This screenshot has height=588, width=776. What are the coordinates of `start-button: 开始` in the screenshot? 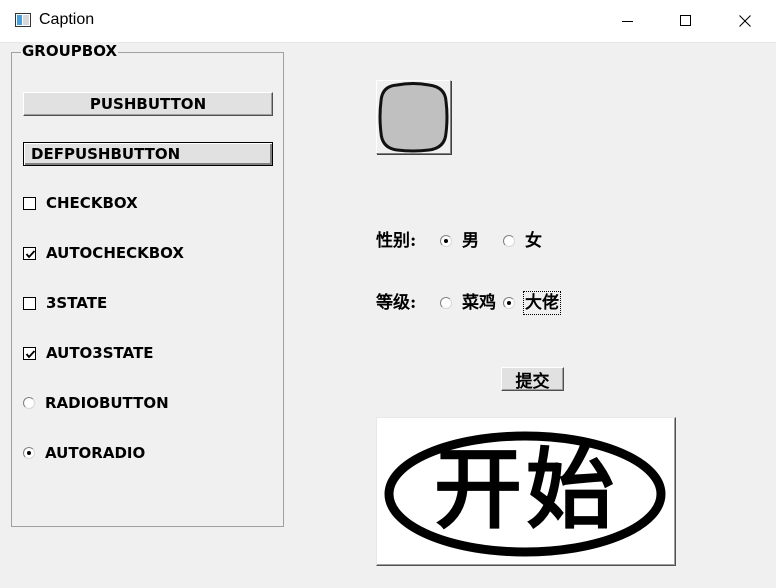 It's located at (526, 491).